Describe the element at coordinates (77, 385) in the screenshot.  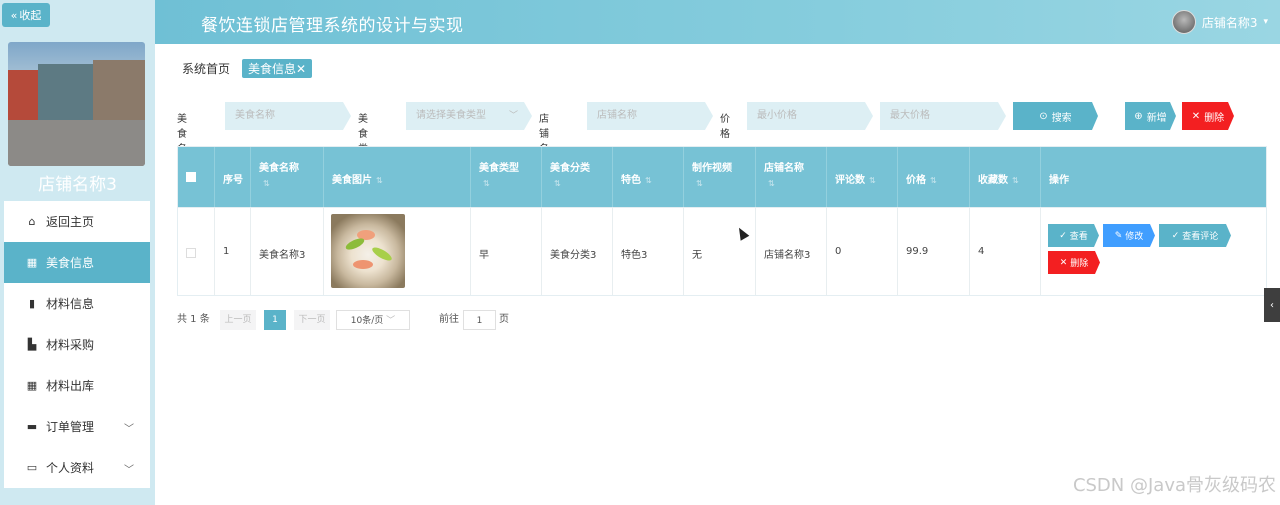
I see `sidebar-item-material-outbound: ▦ 材料出库` at that location.